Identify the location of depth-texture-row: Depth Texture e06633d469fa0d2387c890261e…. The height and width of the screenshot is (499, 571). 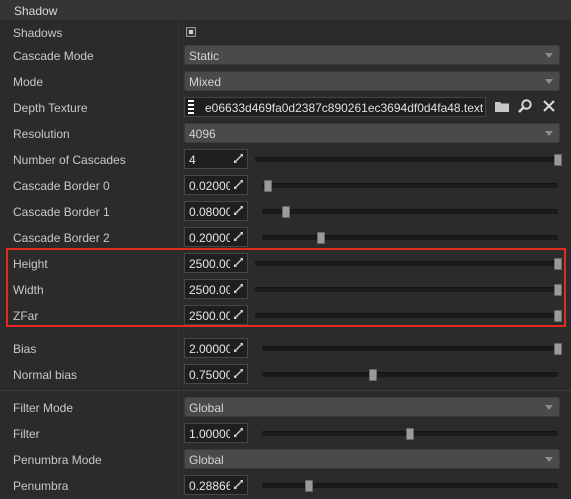
(285, 108).